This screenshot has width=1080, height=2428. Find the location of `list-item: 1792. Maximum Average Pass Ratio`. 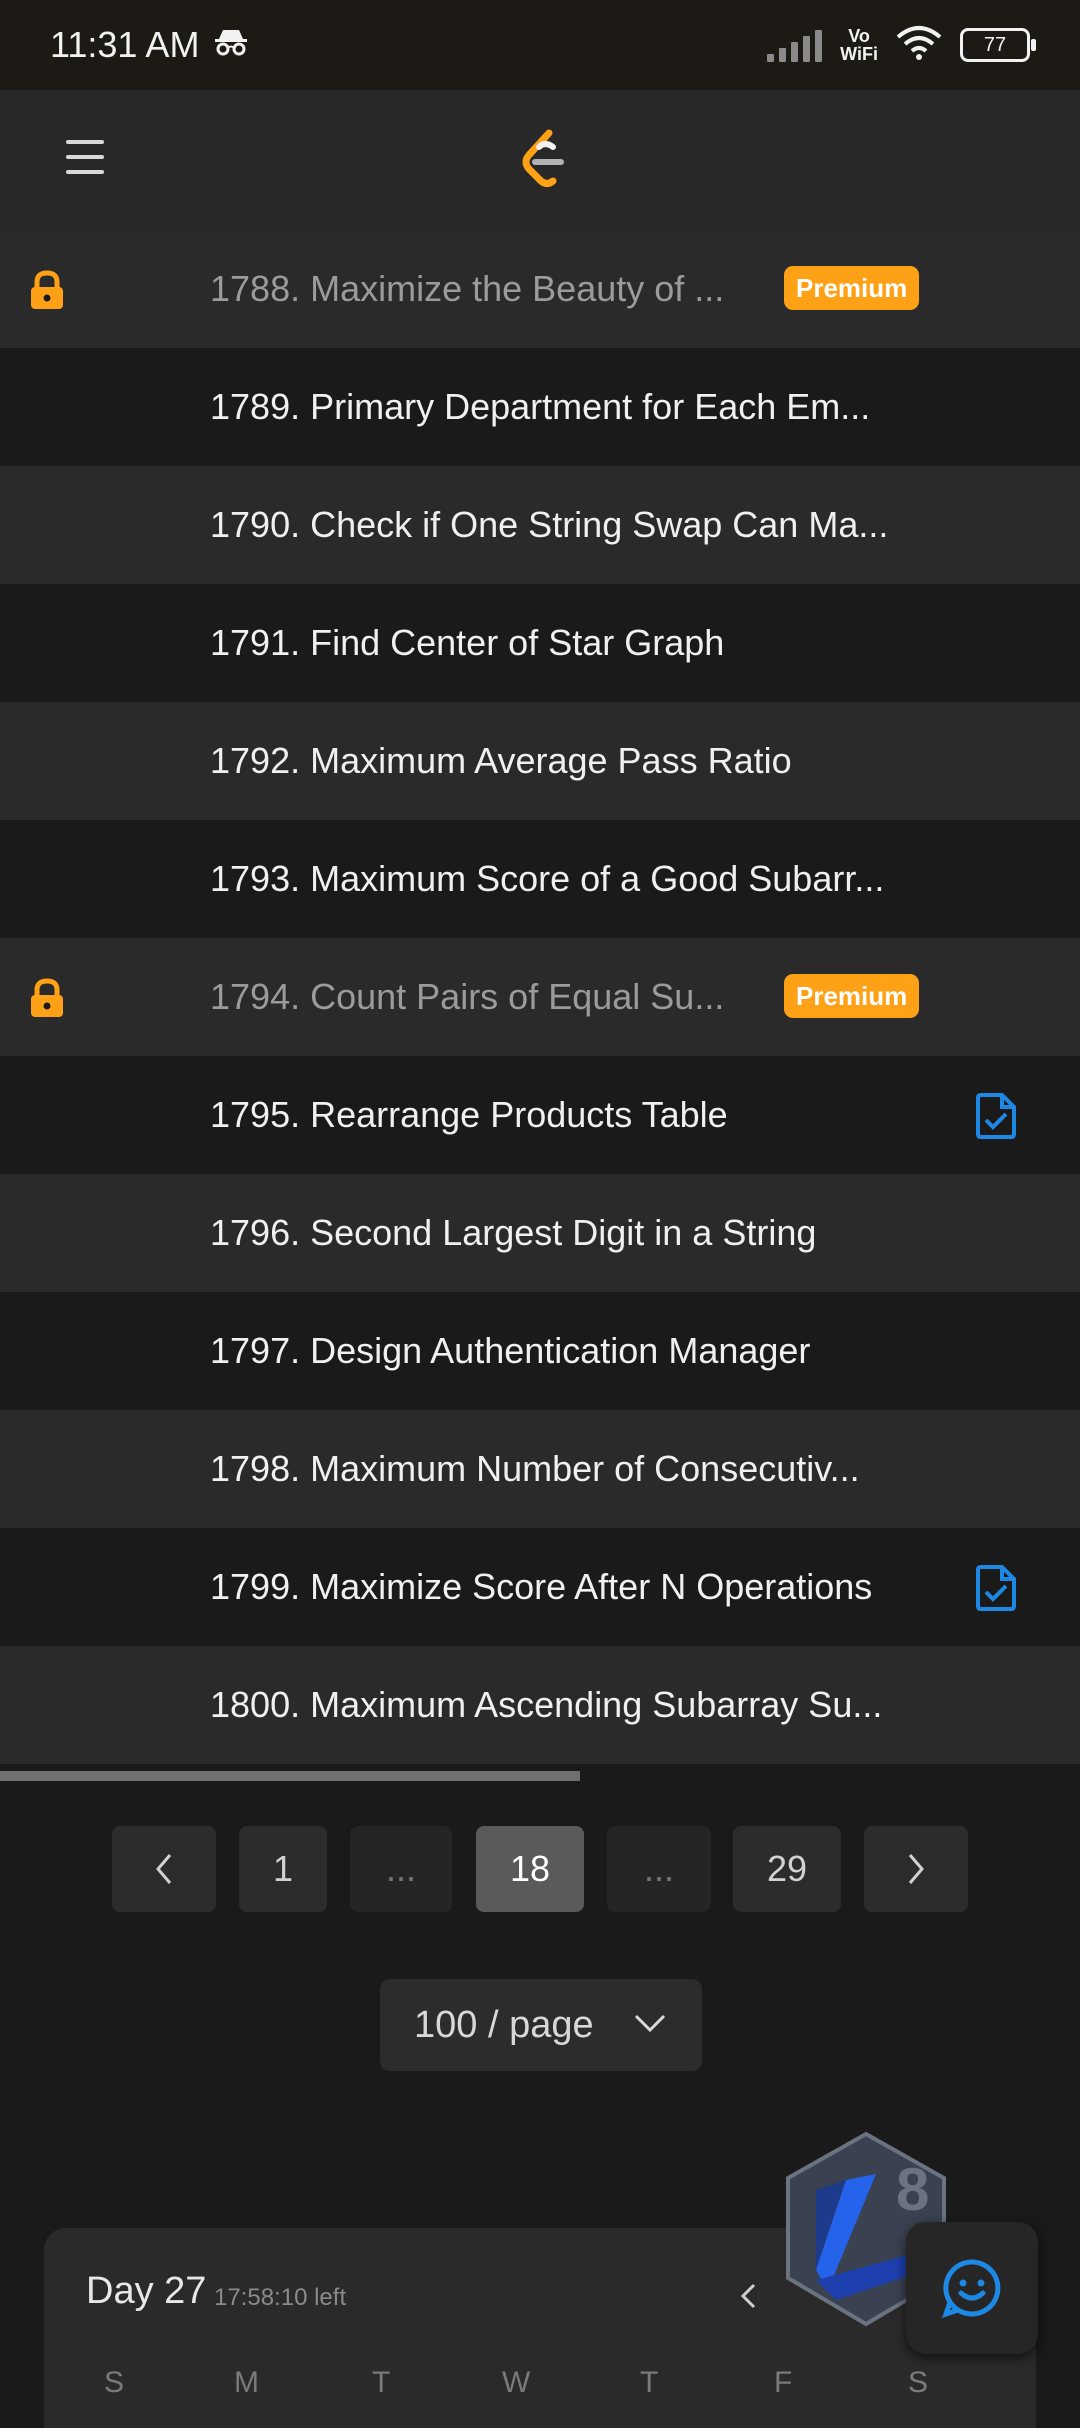

list-item: 1792. Maximum Average Pass Ratio is located at coordinates (540, 761).